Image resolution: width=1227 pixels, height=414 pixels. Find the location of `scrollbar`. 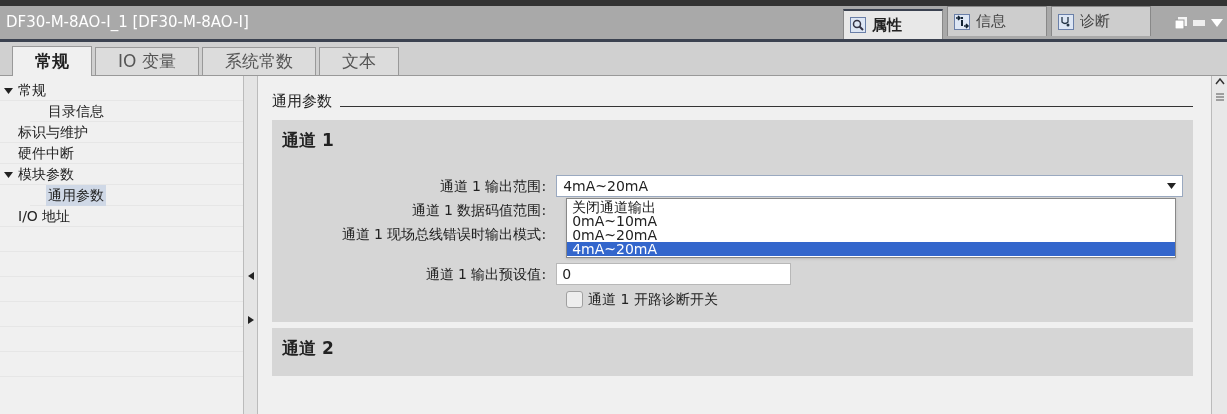

scrollbar is located at coordinates (1219, 245).